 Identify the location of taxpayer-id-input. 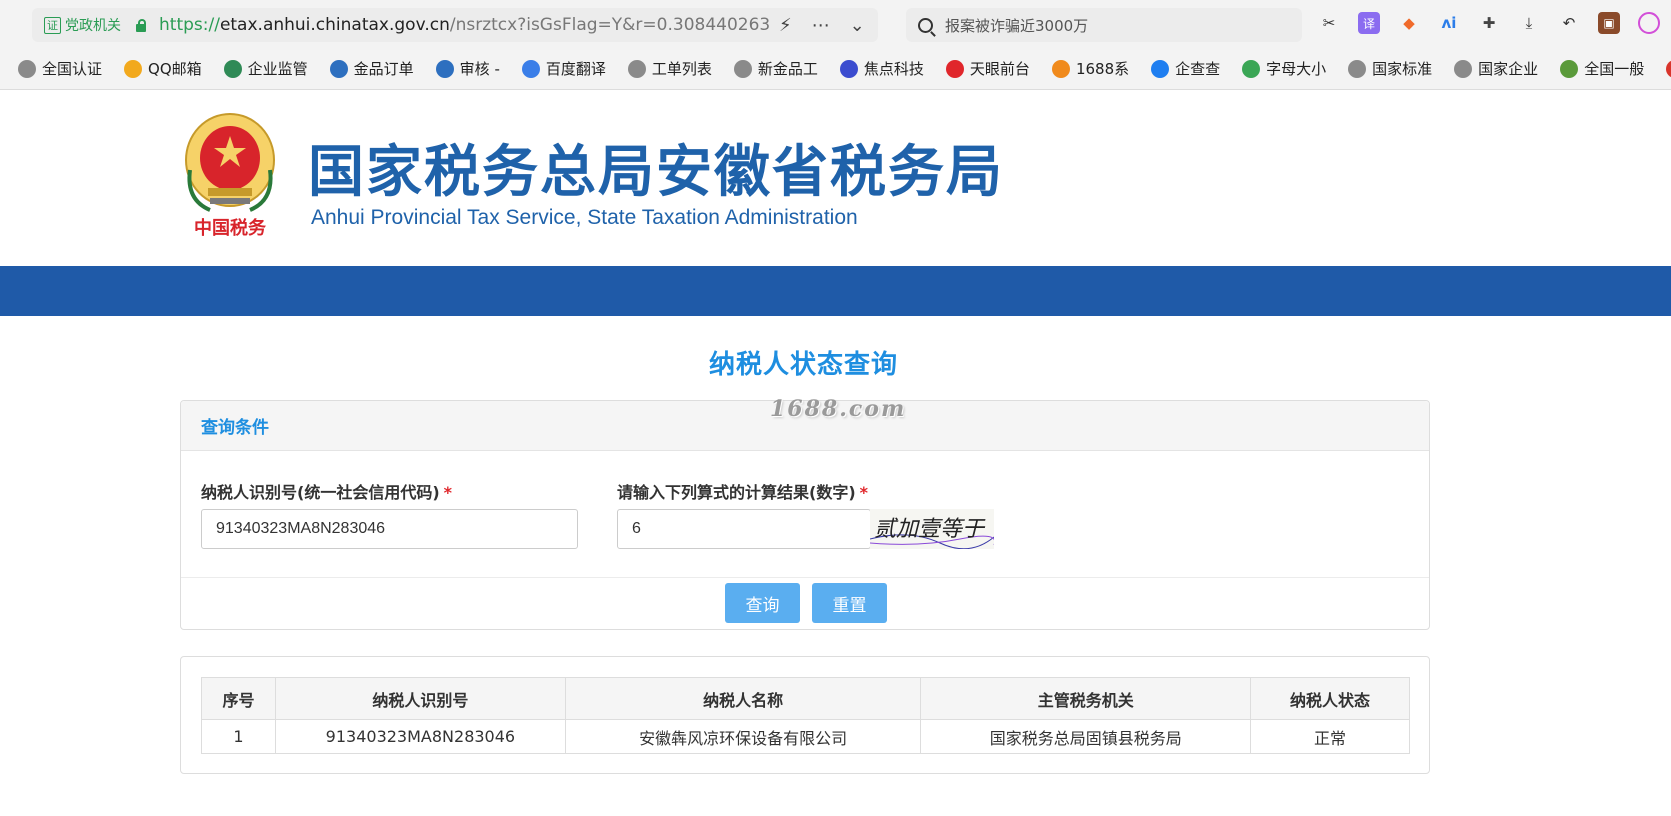
(389, 529).